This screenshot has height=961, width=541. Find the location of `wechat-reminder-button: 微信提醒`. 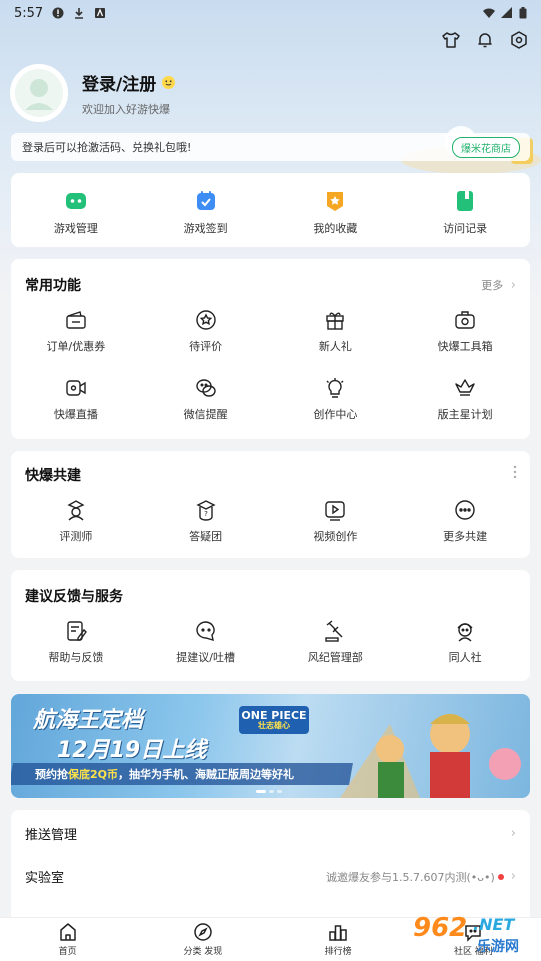

wechat-reminder-button: 微信提醒 is located at coordinates (206, 399).